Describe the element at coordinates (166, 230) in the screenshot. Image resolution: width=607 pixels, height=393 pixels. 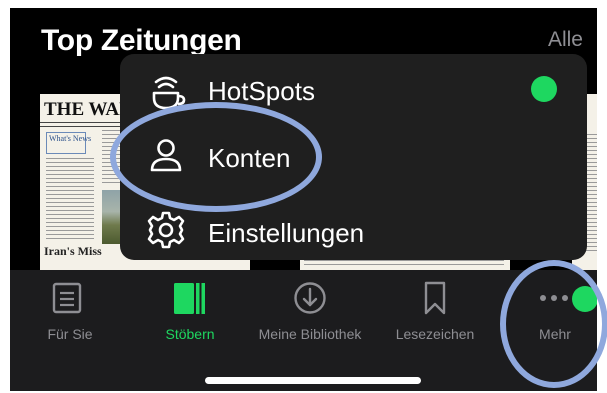
I see `gear-icon` at that location.